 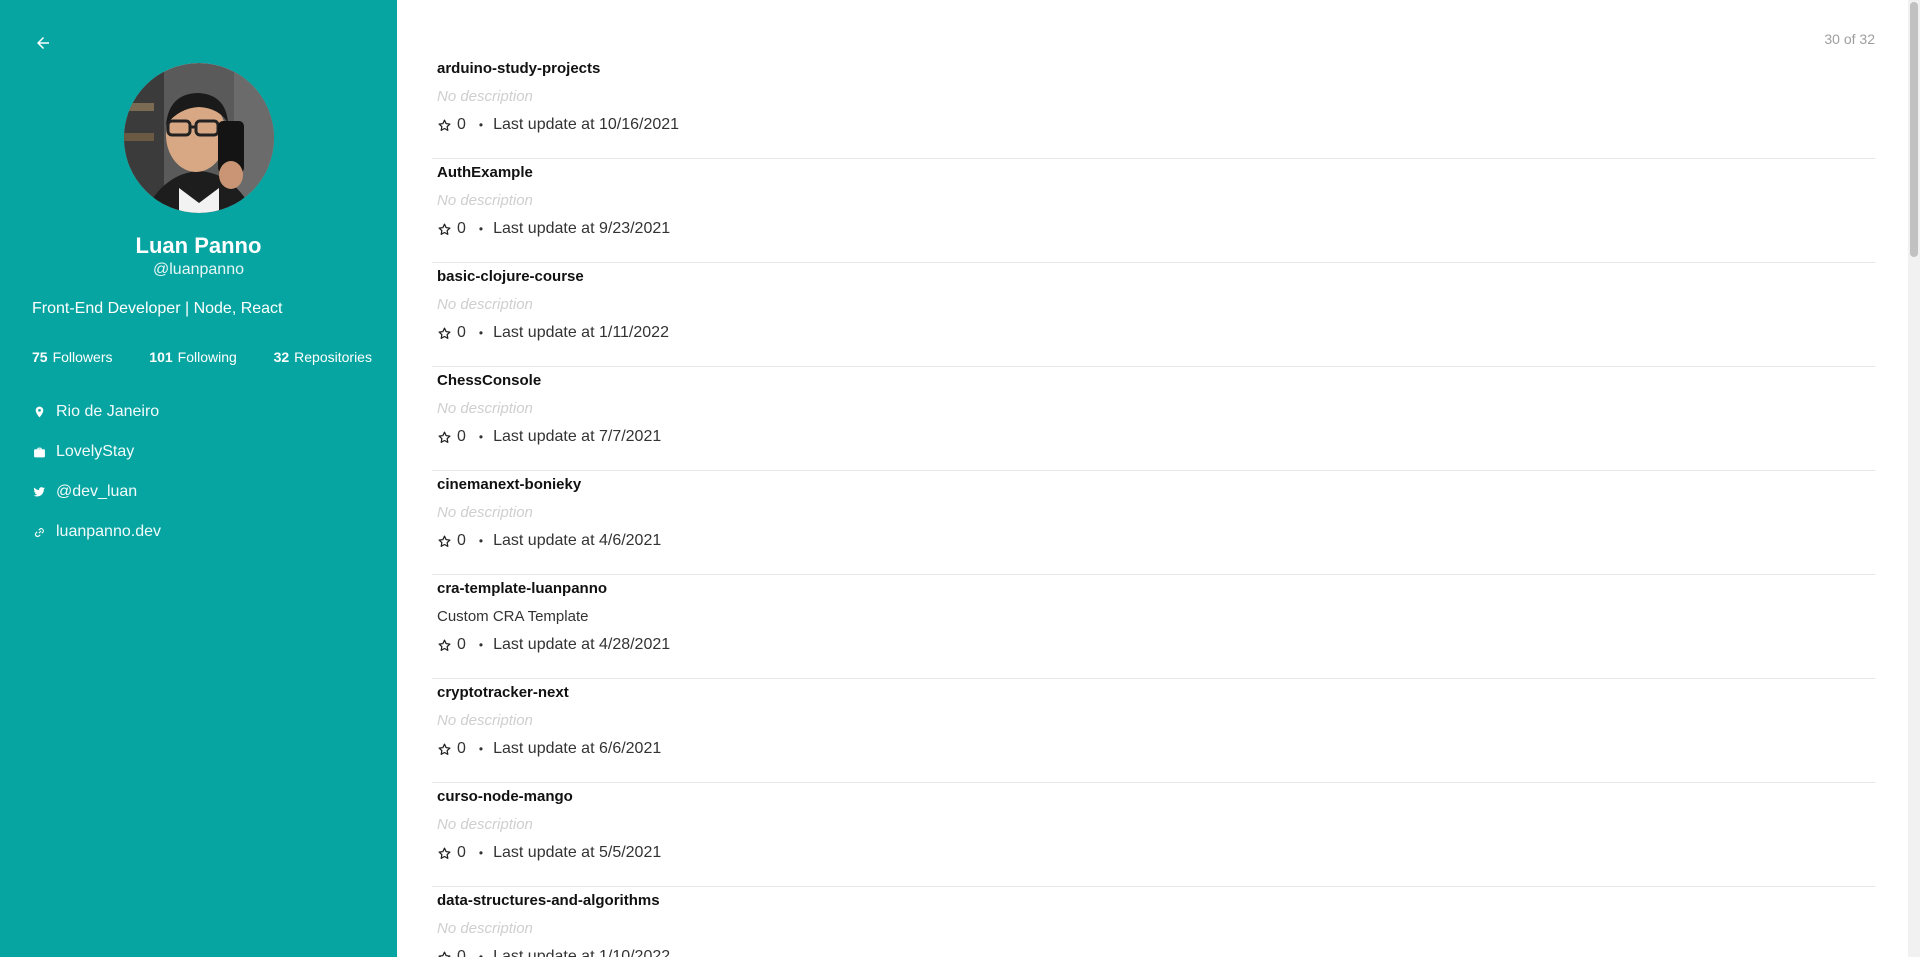 What do you see at coordinates (40, 357) in the screenshot?
I see `followers-count: 75` at bounding box center [40, 357].